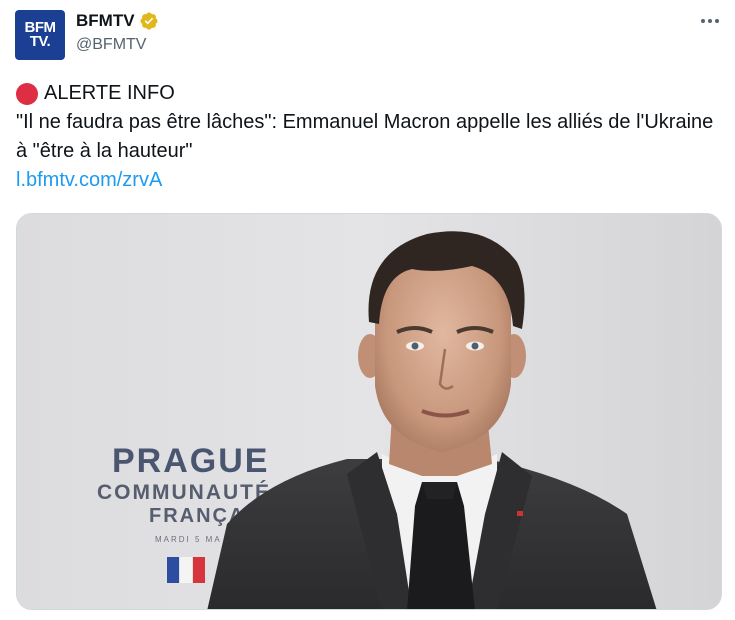 The height and width of the screenshot is (620, 735). I want to click on backdrop-text-date: MARDI 5 MA, so click(188, 539).